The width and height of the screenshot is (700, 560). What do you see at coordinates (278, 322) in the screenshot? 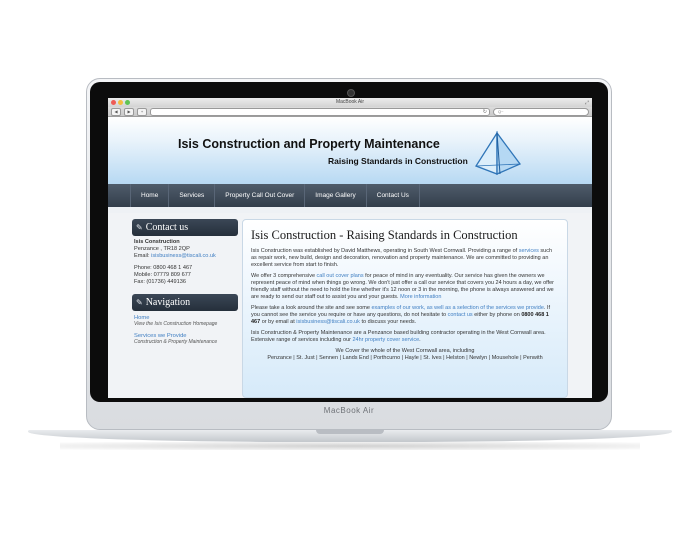
I see `examples-text-email: or by email at` at bounding box center [278, 322].